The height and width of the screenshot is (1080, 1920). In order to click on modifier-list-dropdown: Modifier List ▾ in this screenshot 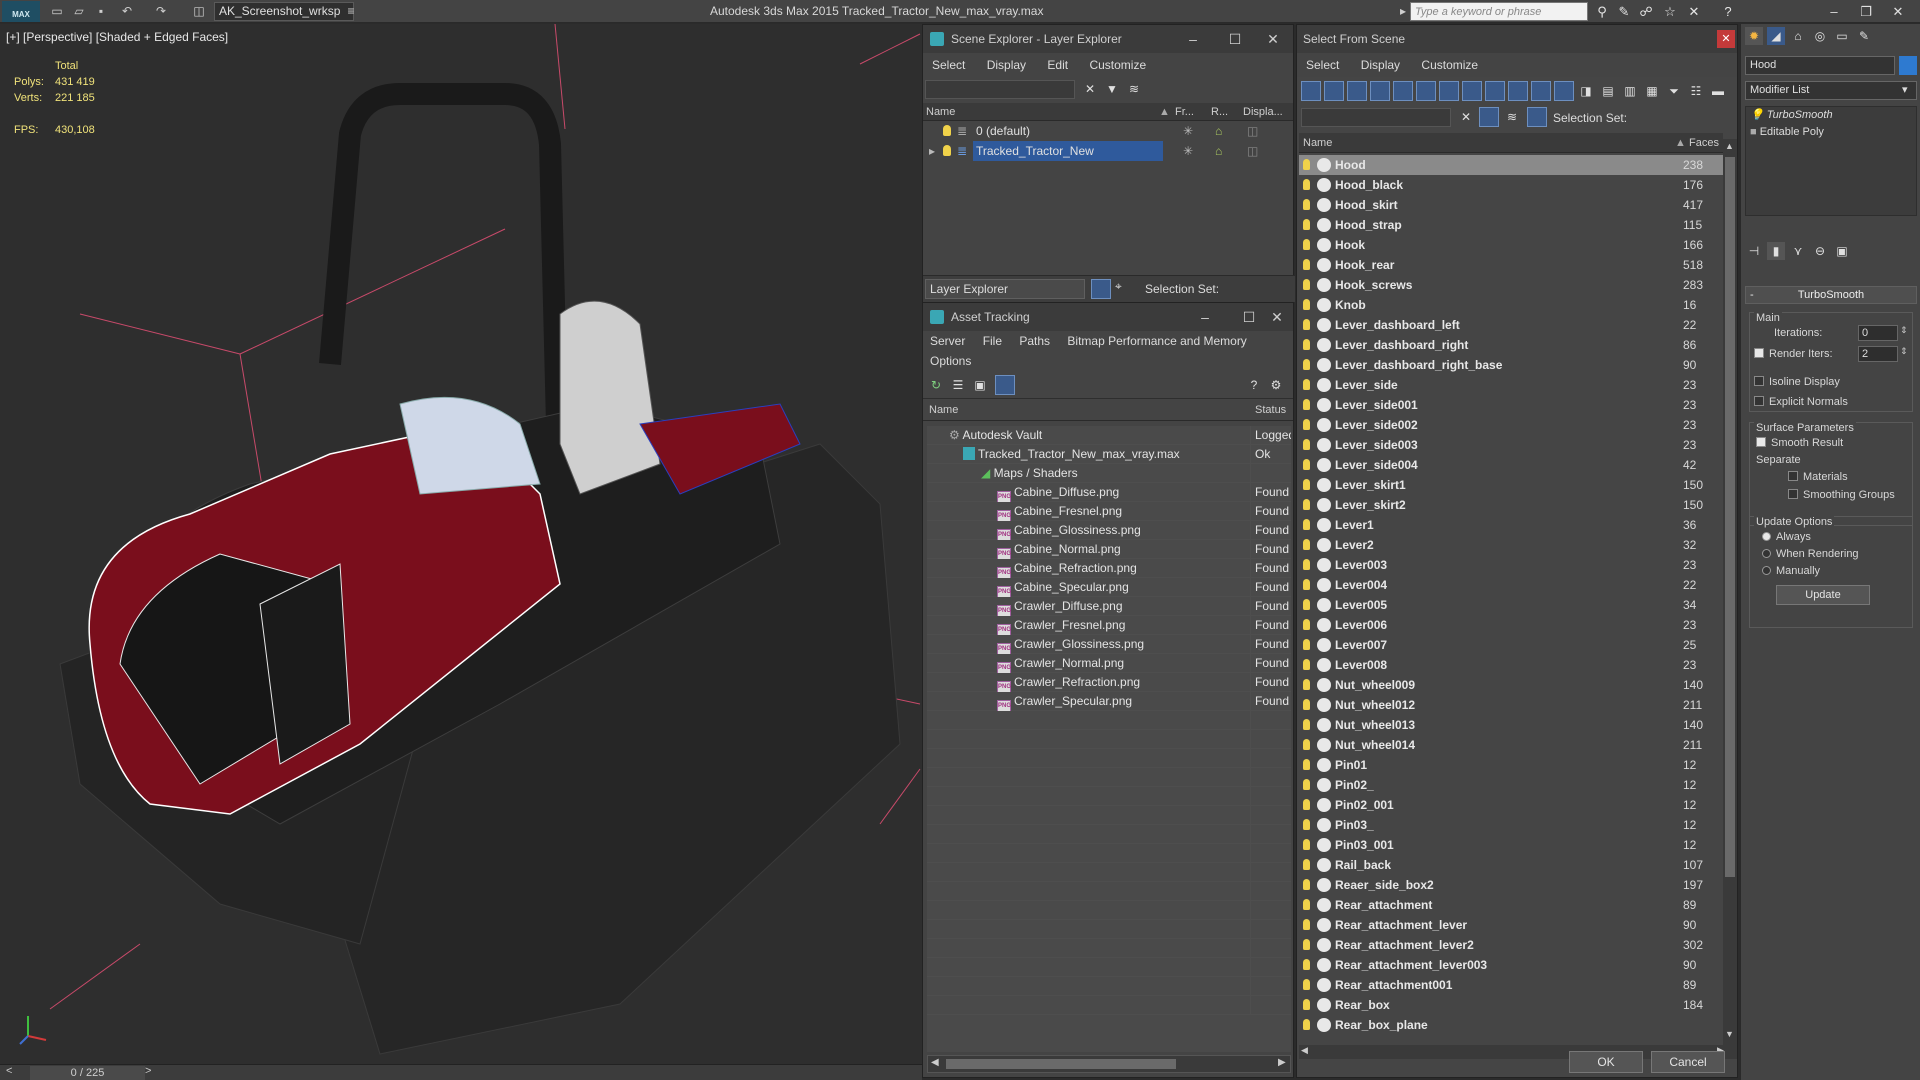, I will do `click(1831, 90)`.